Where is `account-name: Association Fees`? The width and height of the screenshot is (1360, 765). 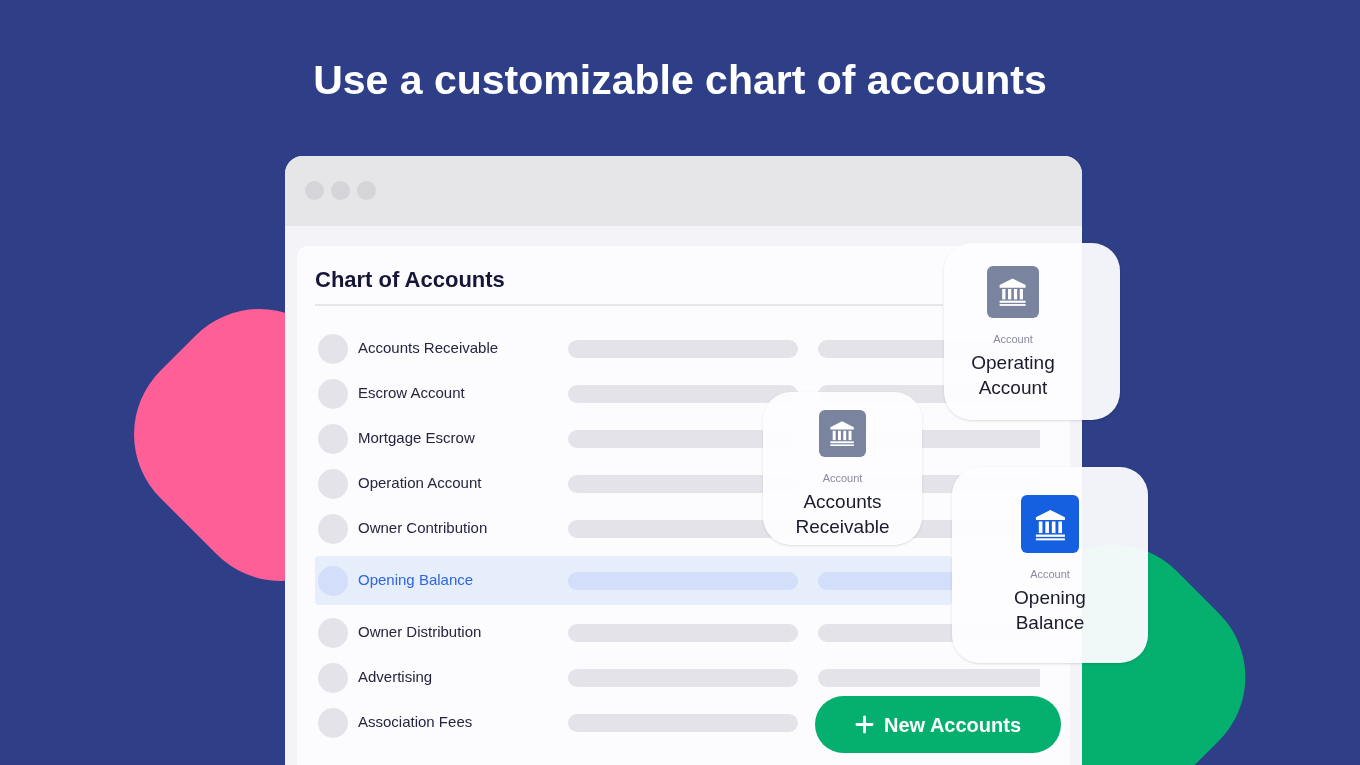
account-name: Association Fees is located at coordinates (416, 722).